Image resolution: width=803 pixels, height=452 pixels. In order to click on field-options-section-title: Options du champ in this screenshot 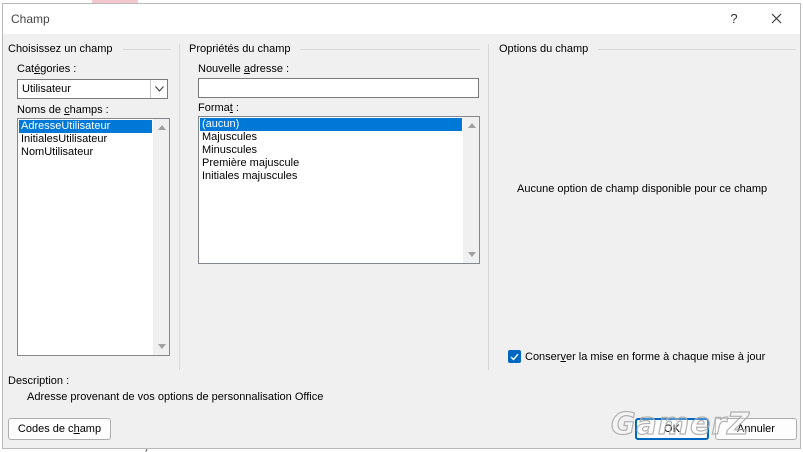, I will do `click(544, 49)`.